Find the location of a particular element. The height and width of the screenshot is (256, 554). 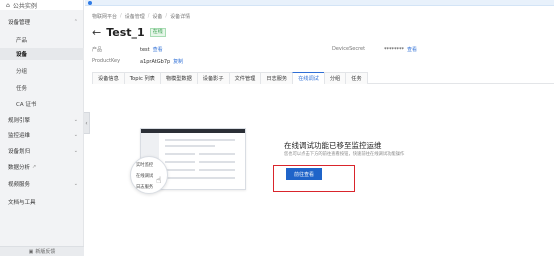

illustration-option: 实时监控 is located at coordinates (145, 165).